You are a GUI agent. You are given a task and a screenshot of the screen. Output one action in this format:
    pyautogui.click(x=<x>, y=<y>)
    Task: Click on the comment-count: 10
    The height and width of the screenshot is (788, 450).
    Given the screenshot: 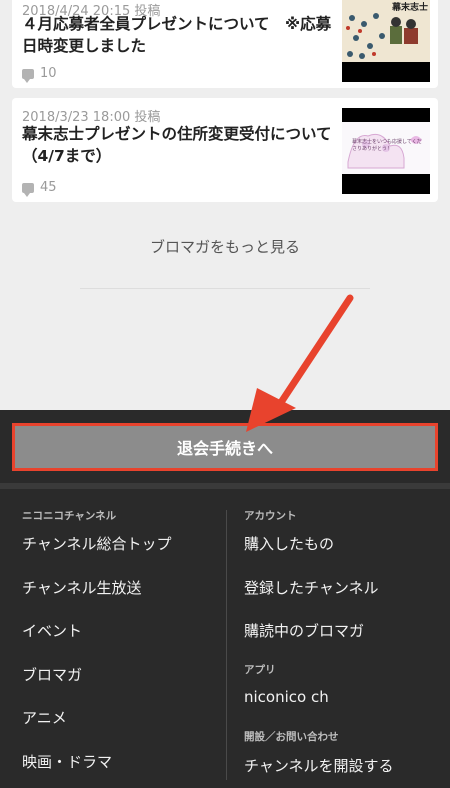 What is the action you would take?
    pyautogui.click(x=39, y=74)
    